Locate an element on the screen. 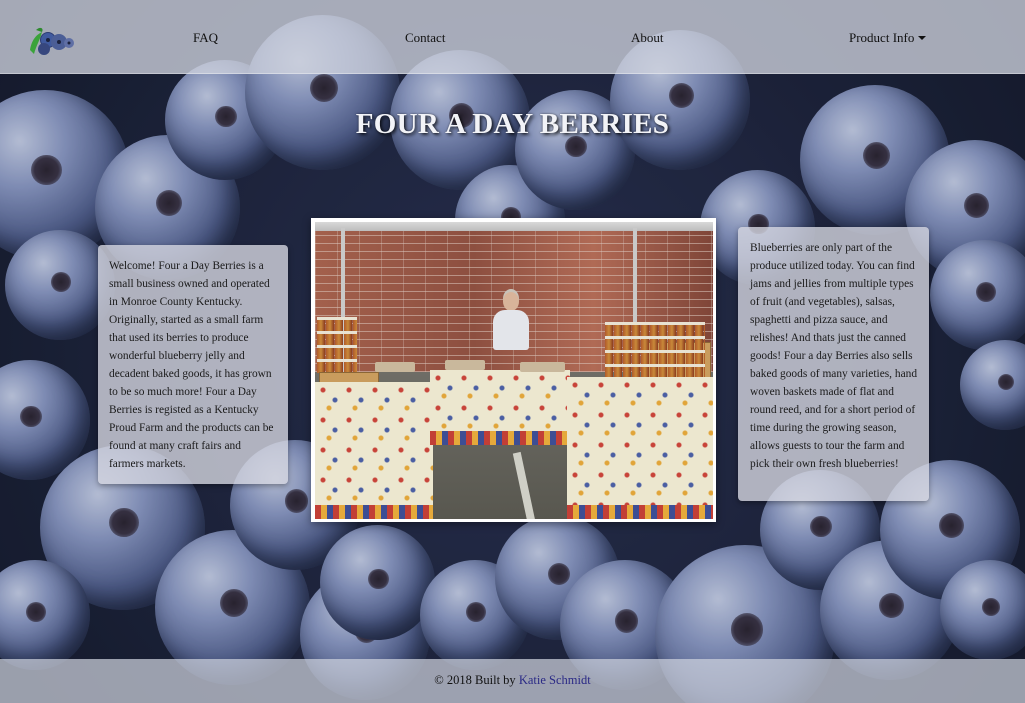 The width and height of the screenshot is (1025, 703). footer-copyright: © 2018 Built by is located at coordinates (476, 680).